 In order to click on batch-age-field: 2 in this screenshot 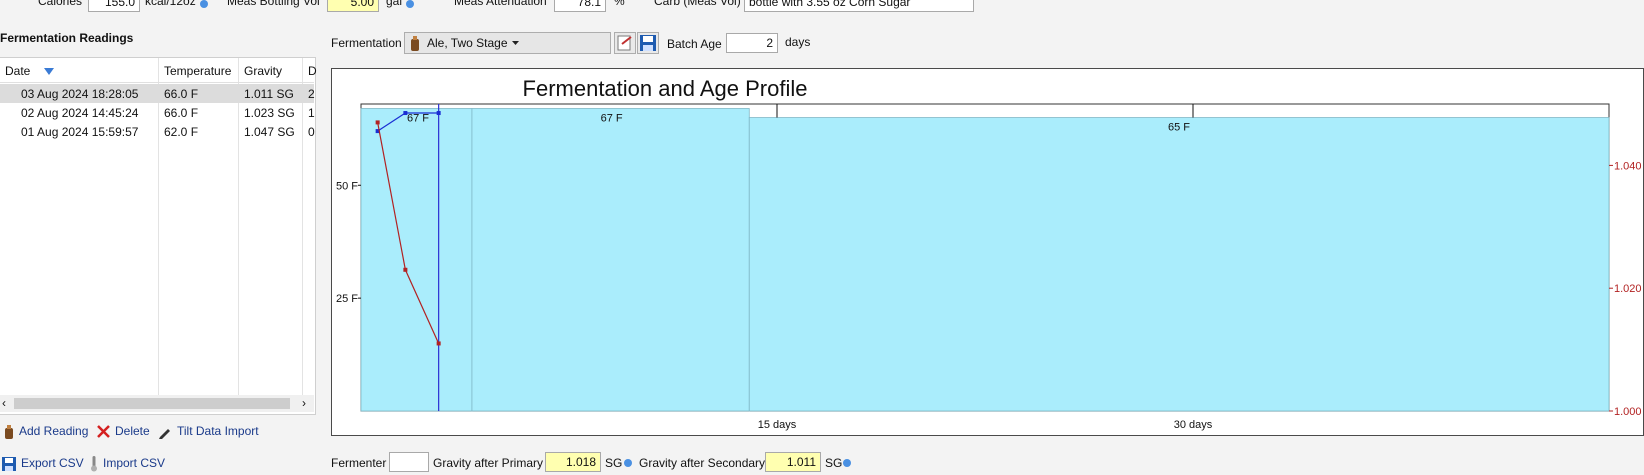, I will do `click(752, 43)`.